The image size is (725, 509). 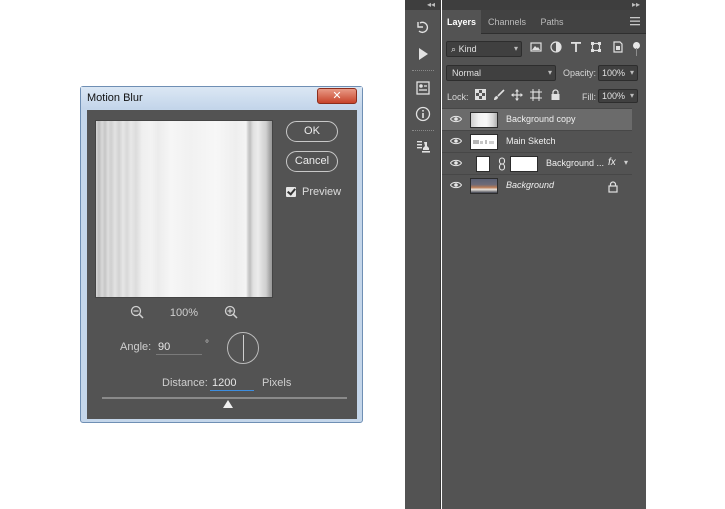 I want to click on zoom-out-icon, so click(x=137, y=313).